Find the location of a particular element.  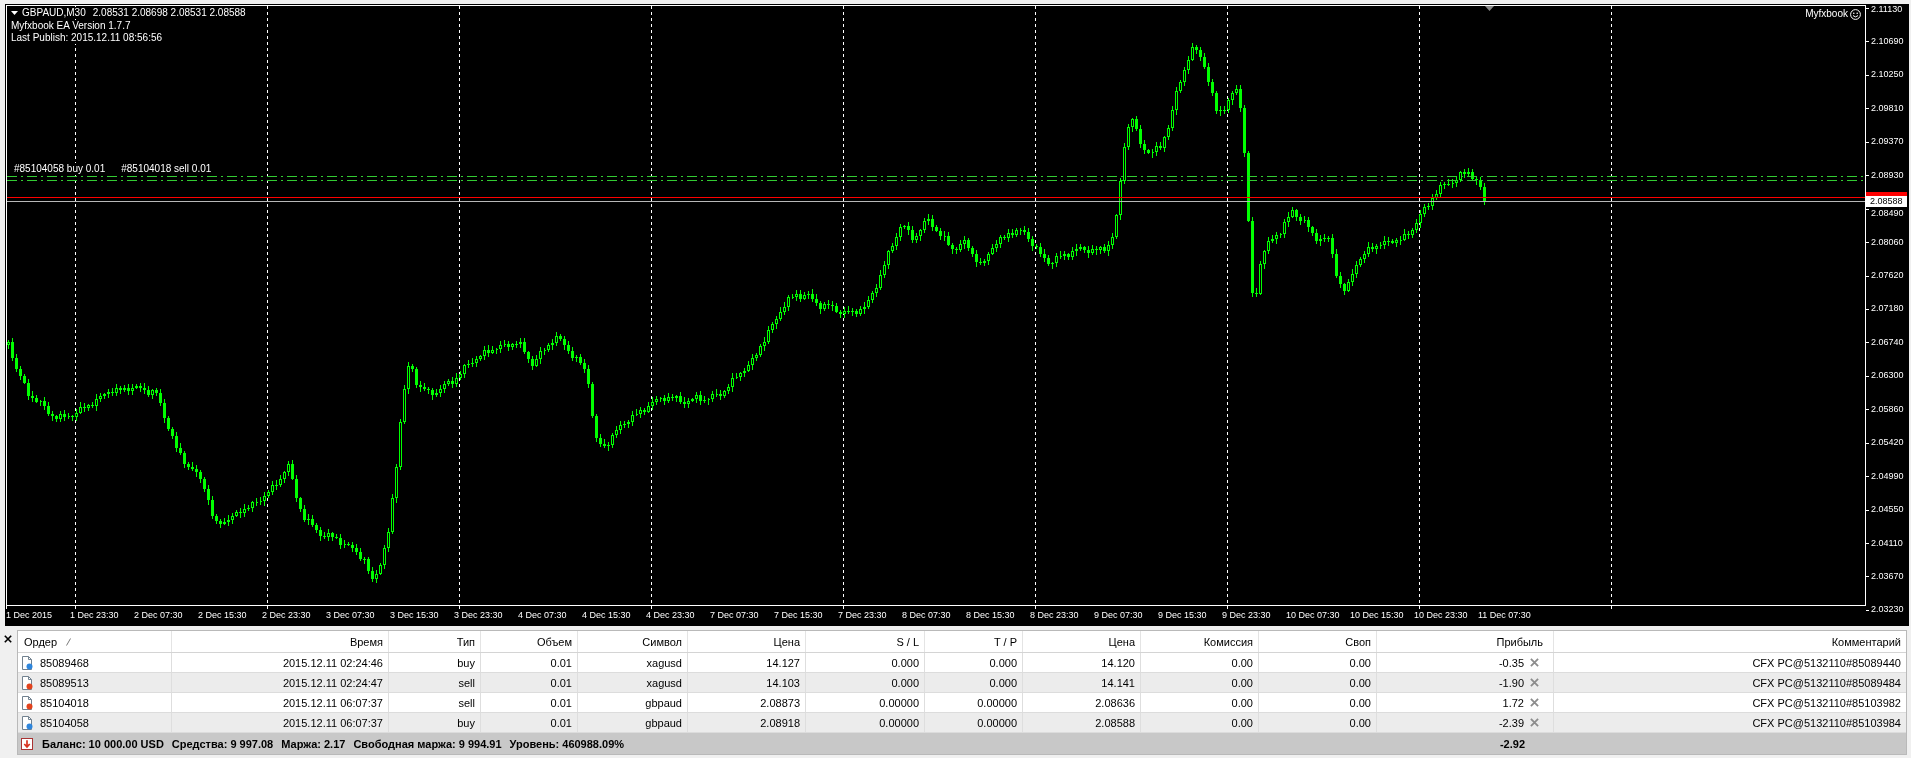

time-axis-label: 7 Dec 23:30 is located at coordinates (862, 615).